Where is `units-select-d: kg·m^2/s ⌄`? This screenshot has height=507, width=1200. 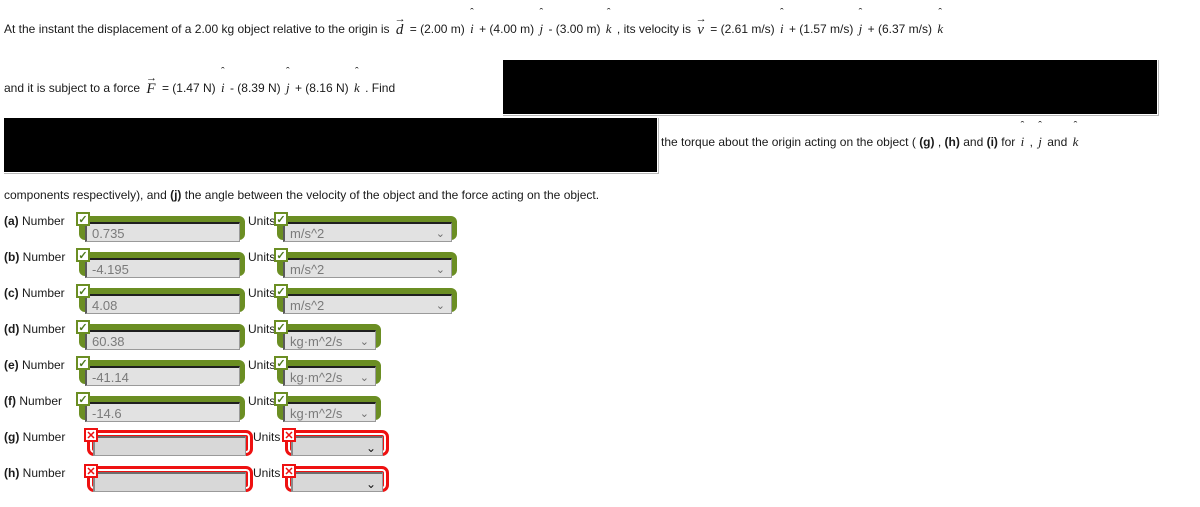
units-select-d: kg·m^2/s ⌄ is located at coordinates (329, 340).